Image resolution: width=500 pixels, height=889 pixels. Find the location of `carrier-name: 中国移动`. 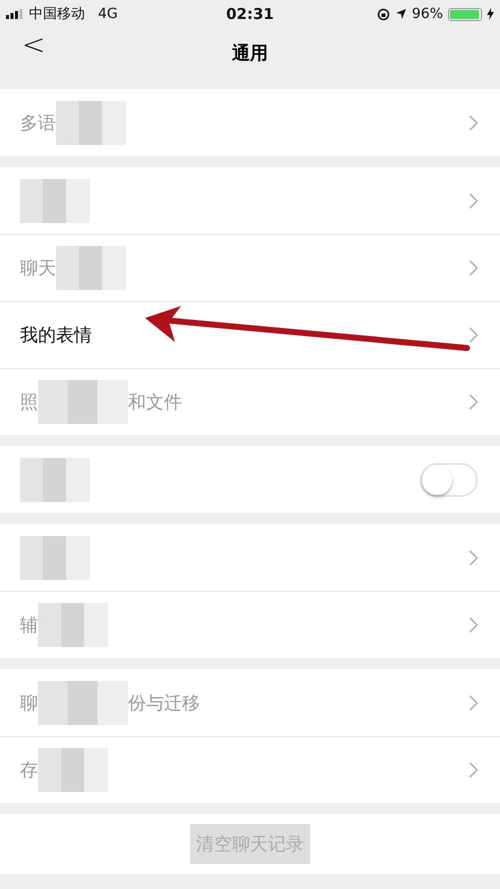

carrier-name: 中国移动 is located at coordinates (57, 14).